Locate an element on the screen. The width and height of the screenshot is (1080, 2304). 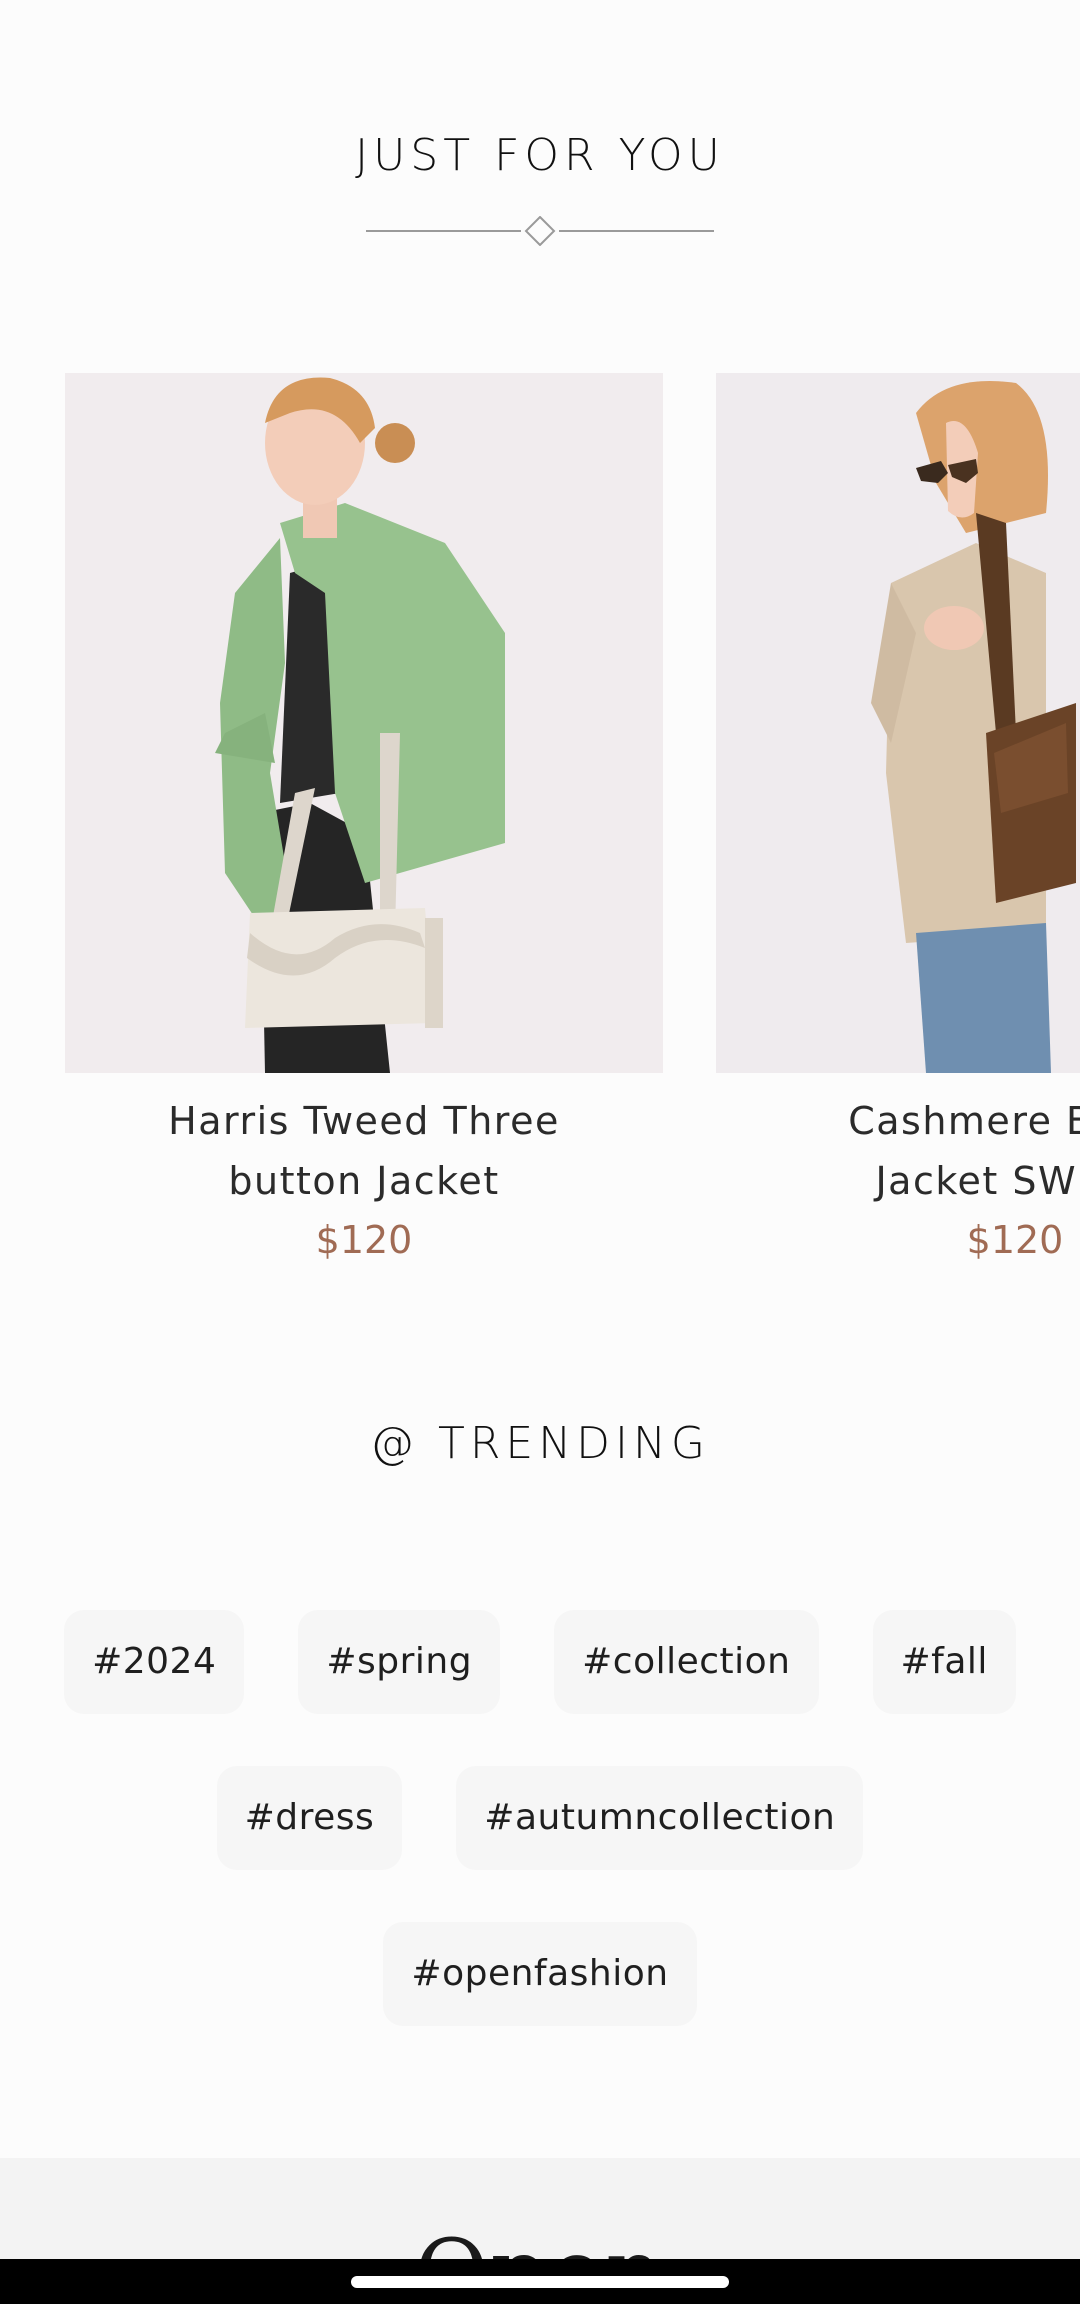
tag-openfashion: #openfashion is located at coordinates (540, 1974).